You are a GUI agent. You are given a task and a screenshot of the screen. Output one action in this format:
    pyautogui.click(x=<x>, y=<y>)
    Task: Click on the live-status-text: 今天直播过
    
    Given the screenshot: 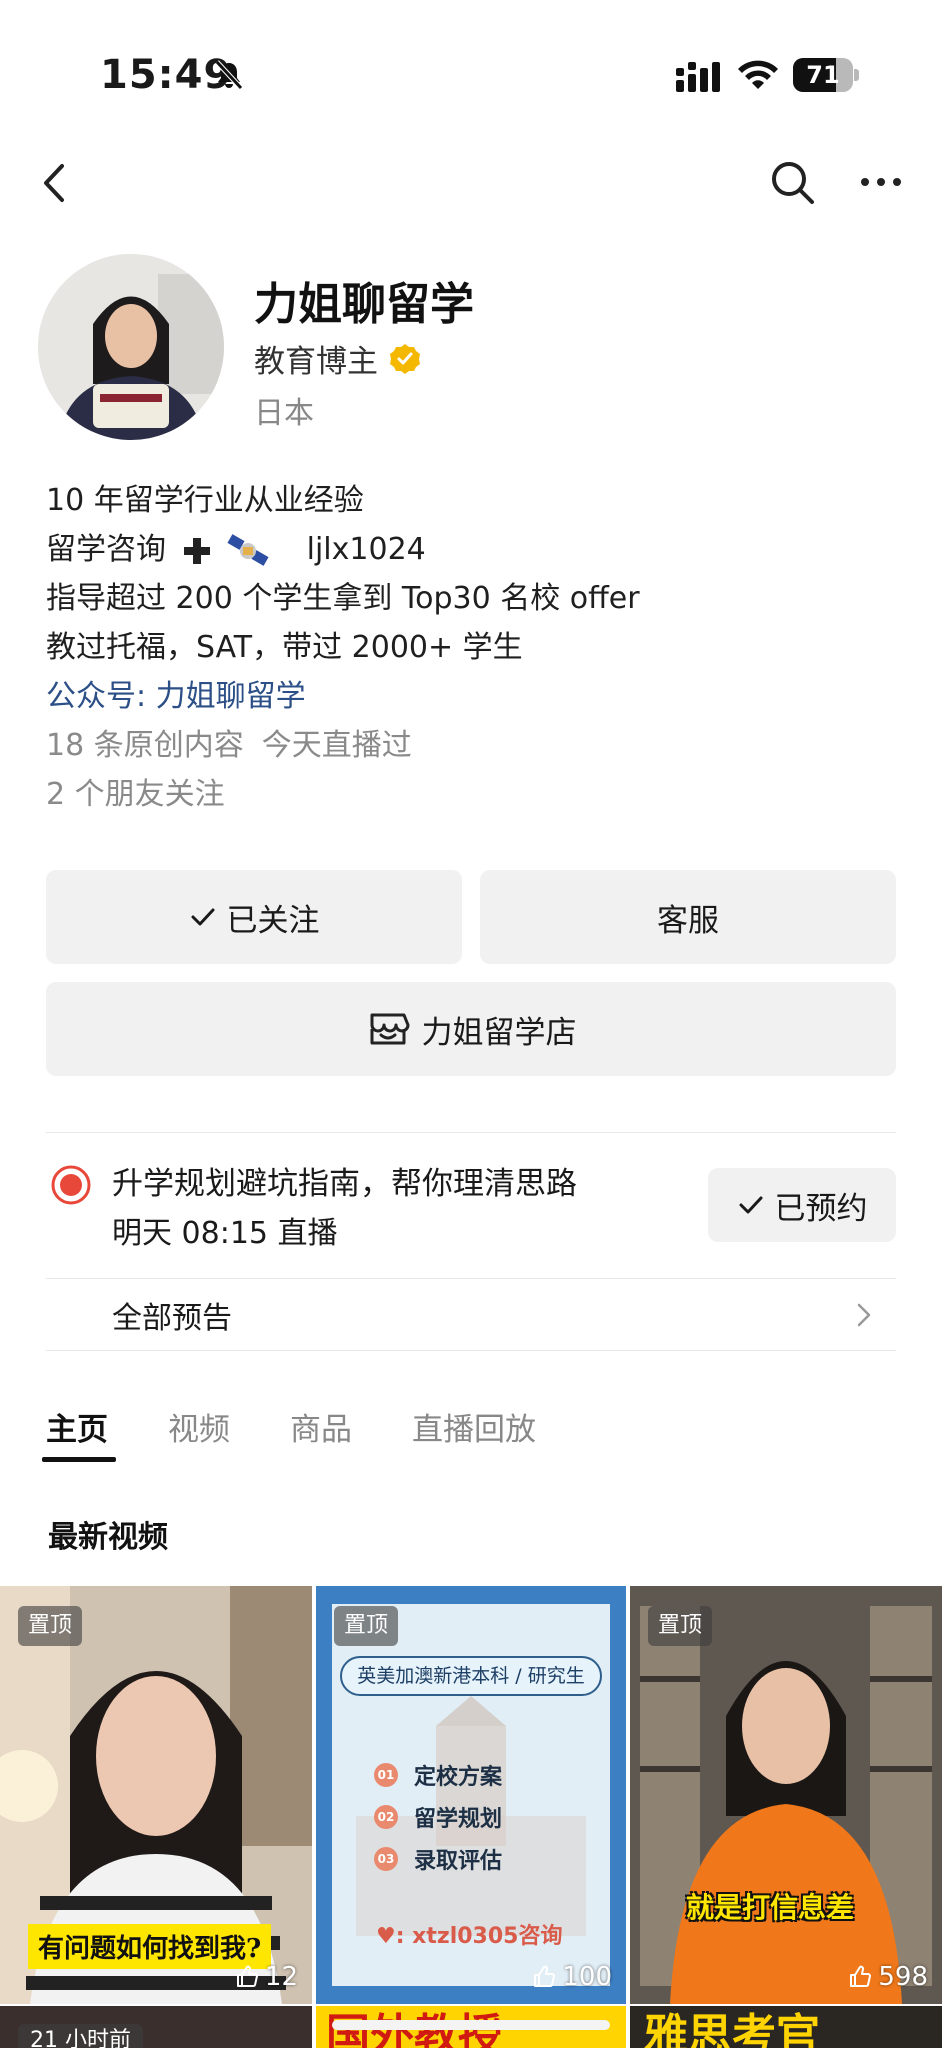 What is the action you would take?
    pyautogui.click(x=336, y=745)
    